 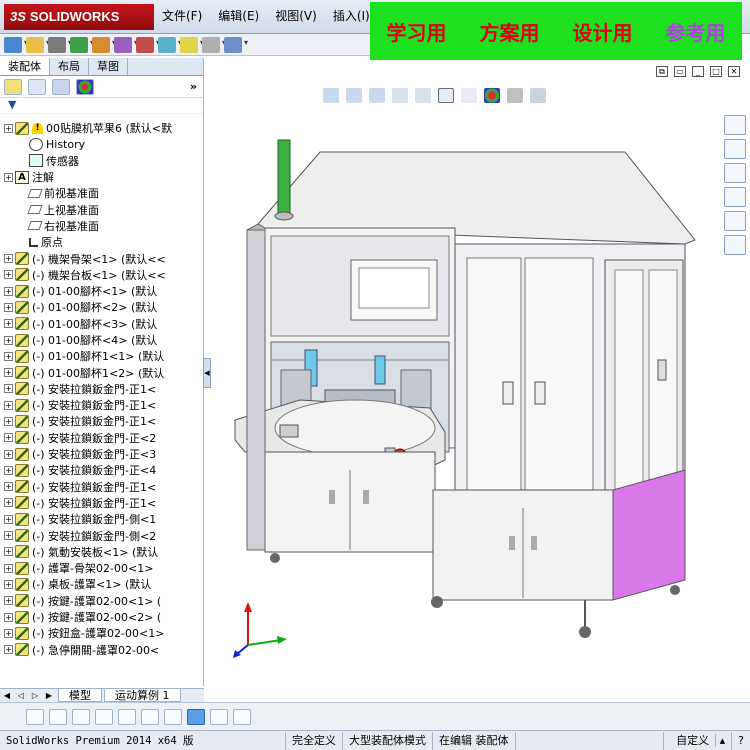 I want to click on tree-item: + (-) 桌板-護罩<1> (默认, so click(x=100, y=584).